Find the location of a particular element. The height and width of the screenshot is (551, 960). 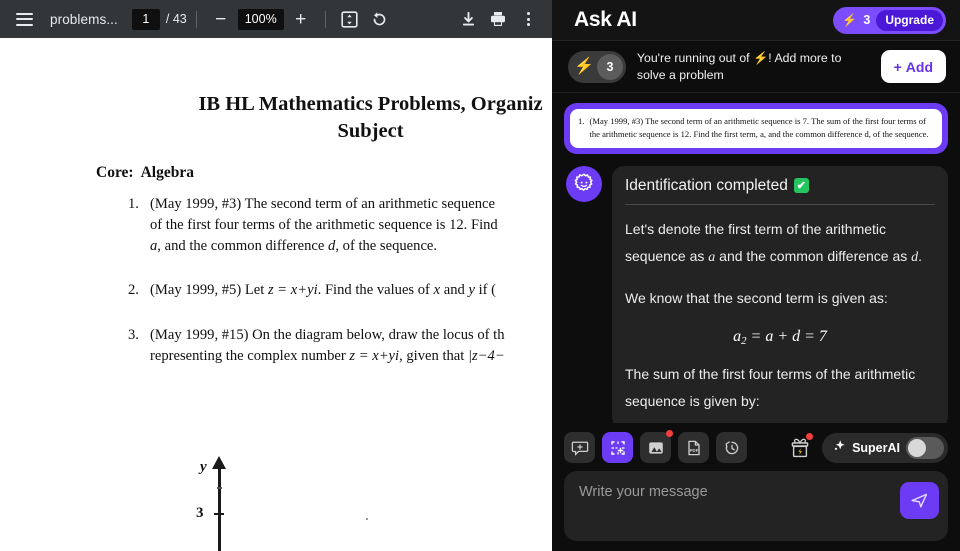

credits-chip: ⚡ 3 is located at coordinates (597, 66).